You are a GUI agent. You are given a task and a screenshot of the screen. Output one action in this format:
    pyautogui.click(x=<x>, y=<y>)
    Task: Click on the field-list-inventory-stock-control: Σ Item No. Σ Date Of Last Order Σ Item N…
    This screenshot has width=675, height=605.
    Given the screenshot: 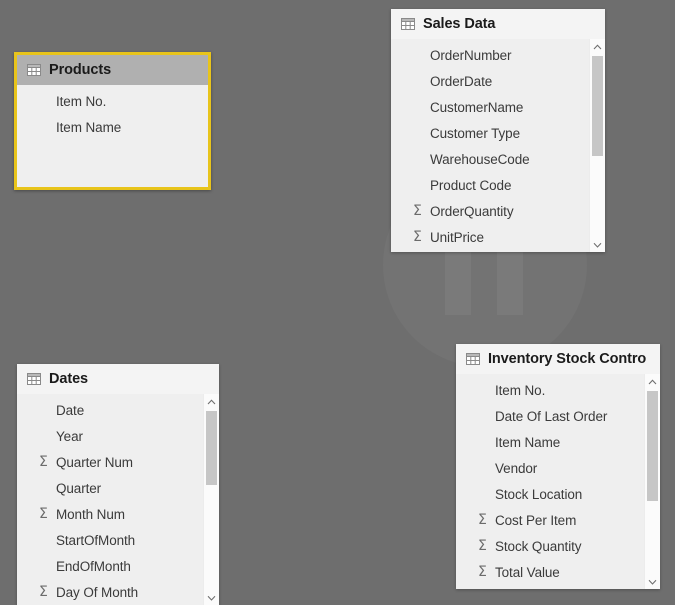 What is the action you would take?
    pyautogui.click(x=558, y=481)
    